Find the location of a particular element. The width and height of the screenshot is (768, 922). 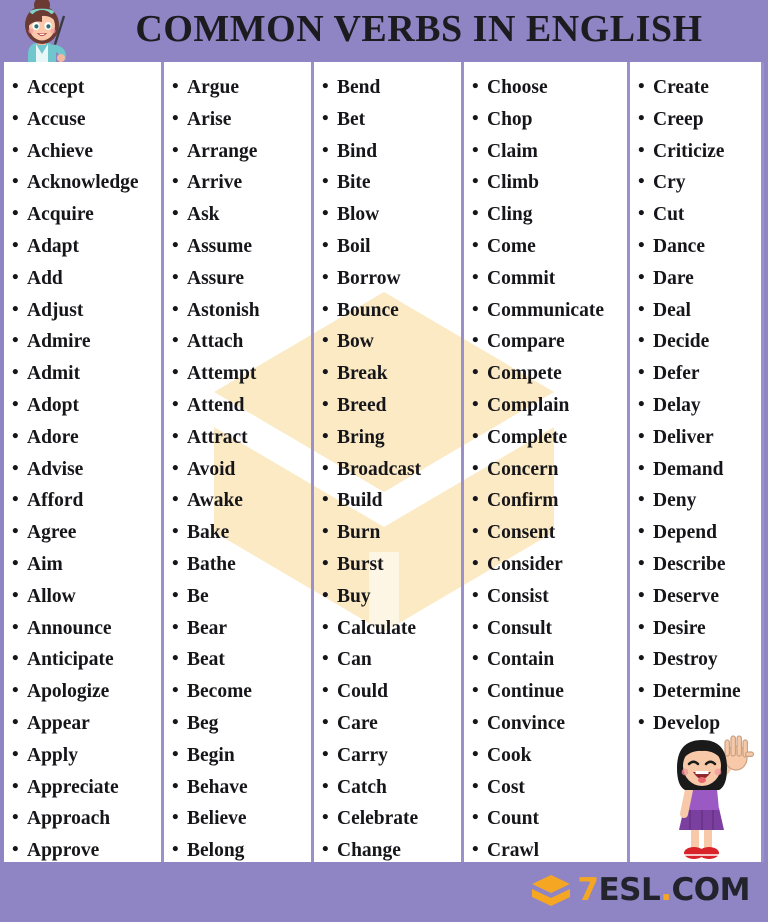

verb-item: Be is located at coordinates (239, 596).